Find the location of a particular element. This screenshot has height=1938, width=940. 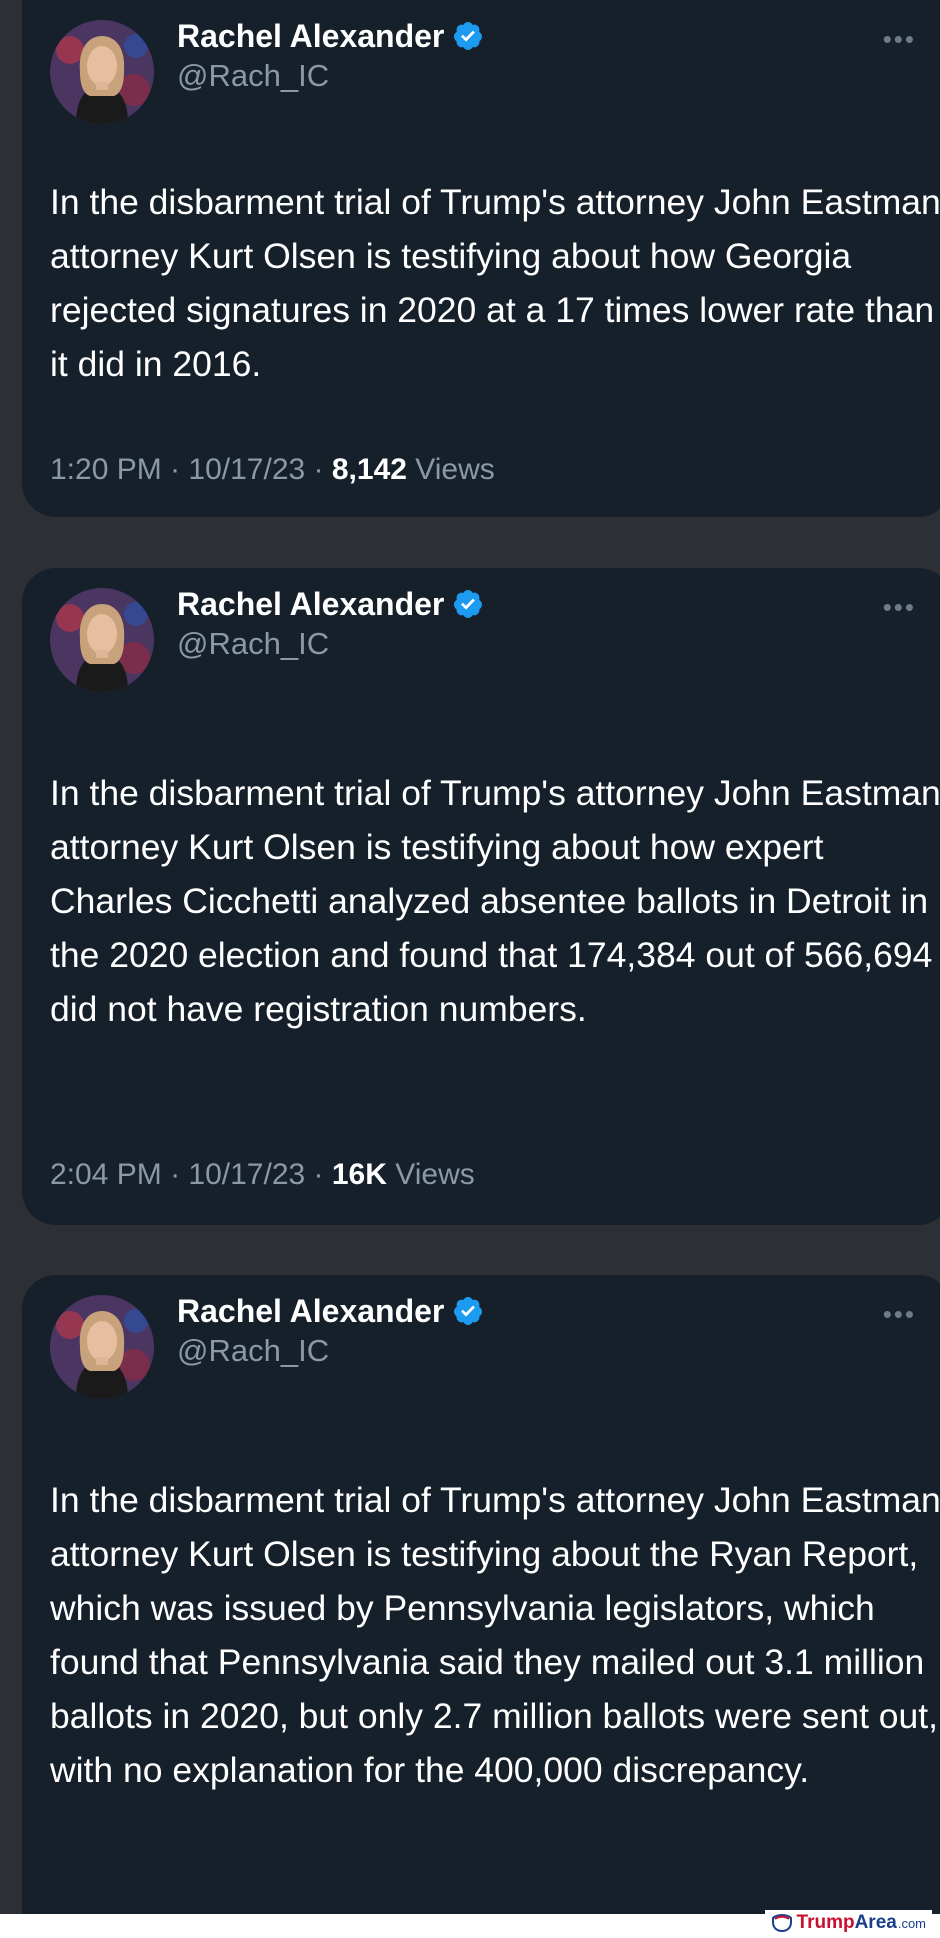

watermark-brand-b: Area is located at coordinates (875, 1922).